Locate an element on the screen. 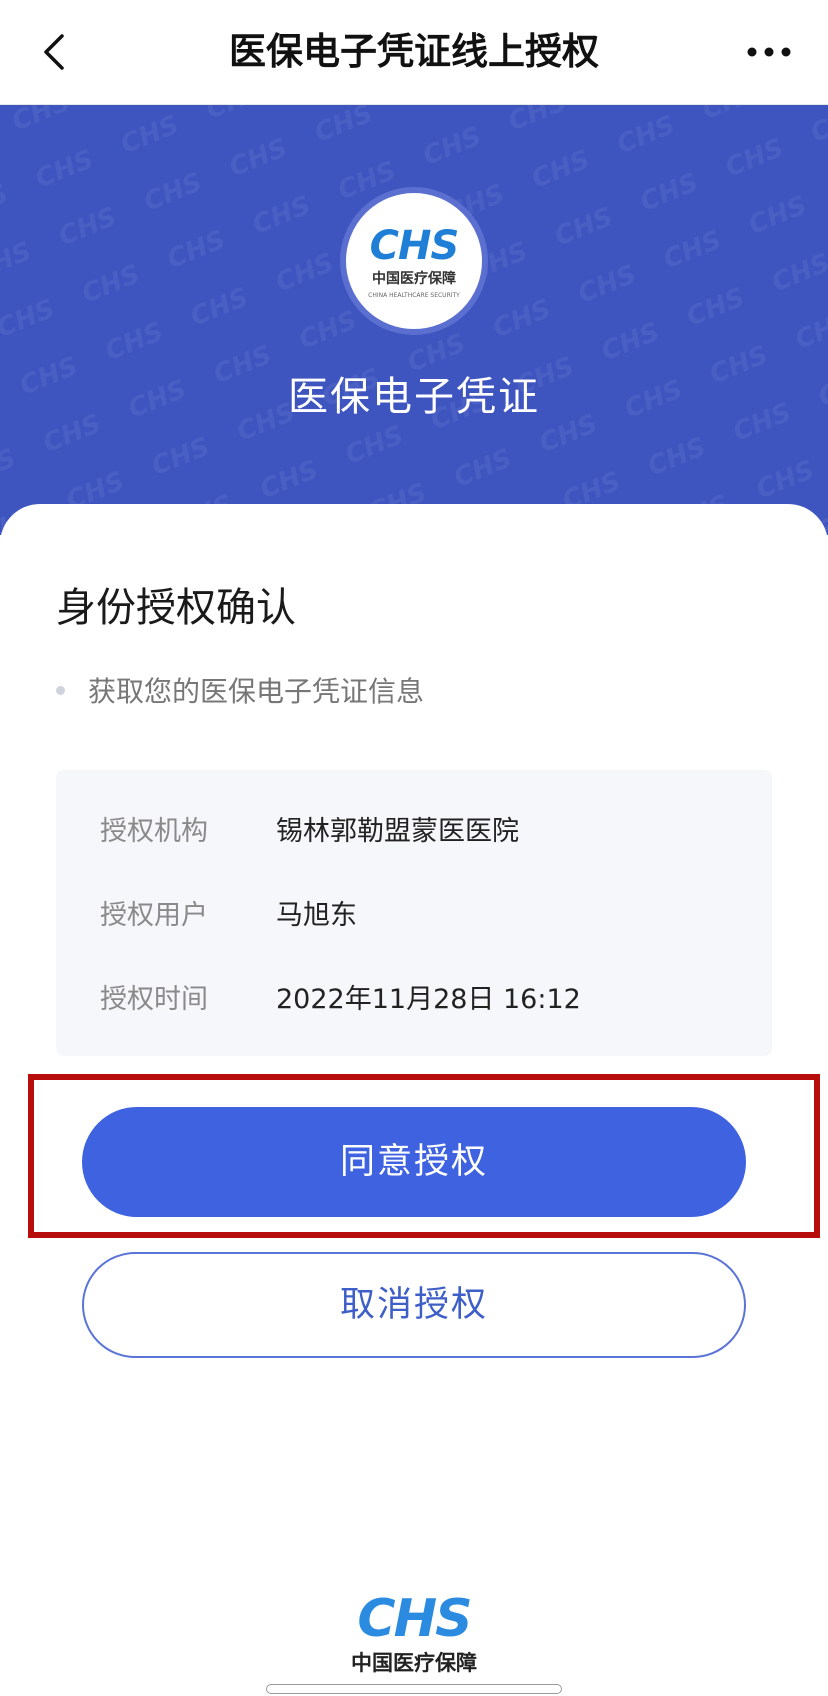  time-value: 2022年11月28日 16:12 is located at coordinates (428, 999).